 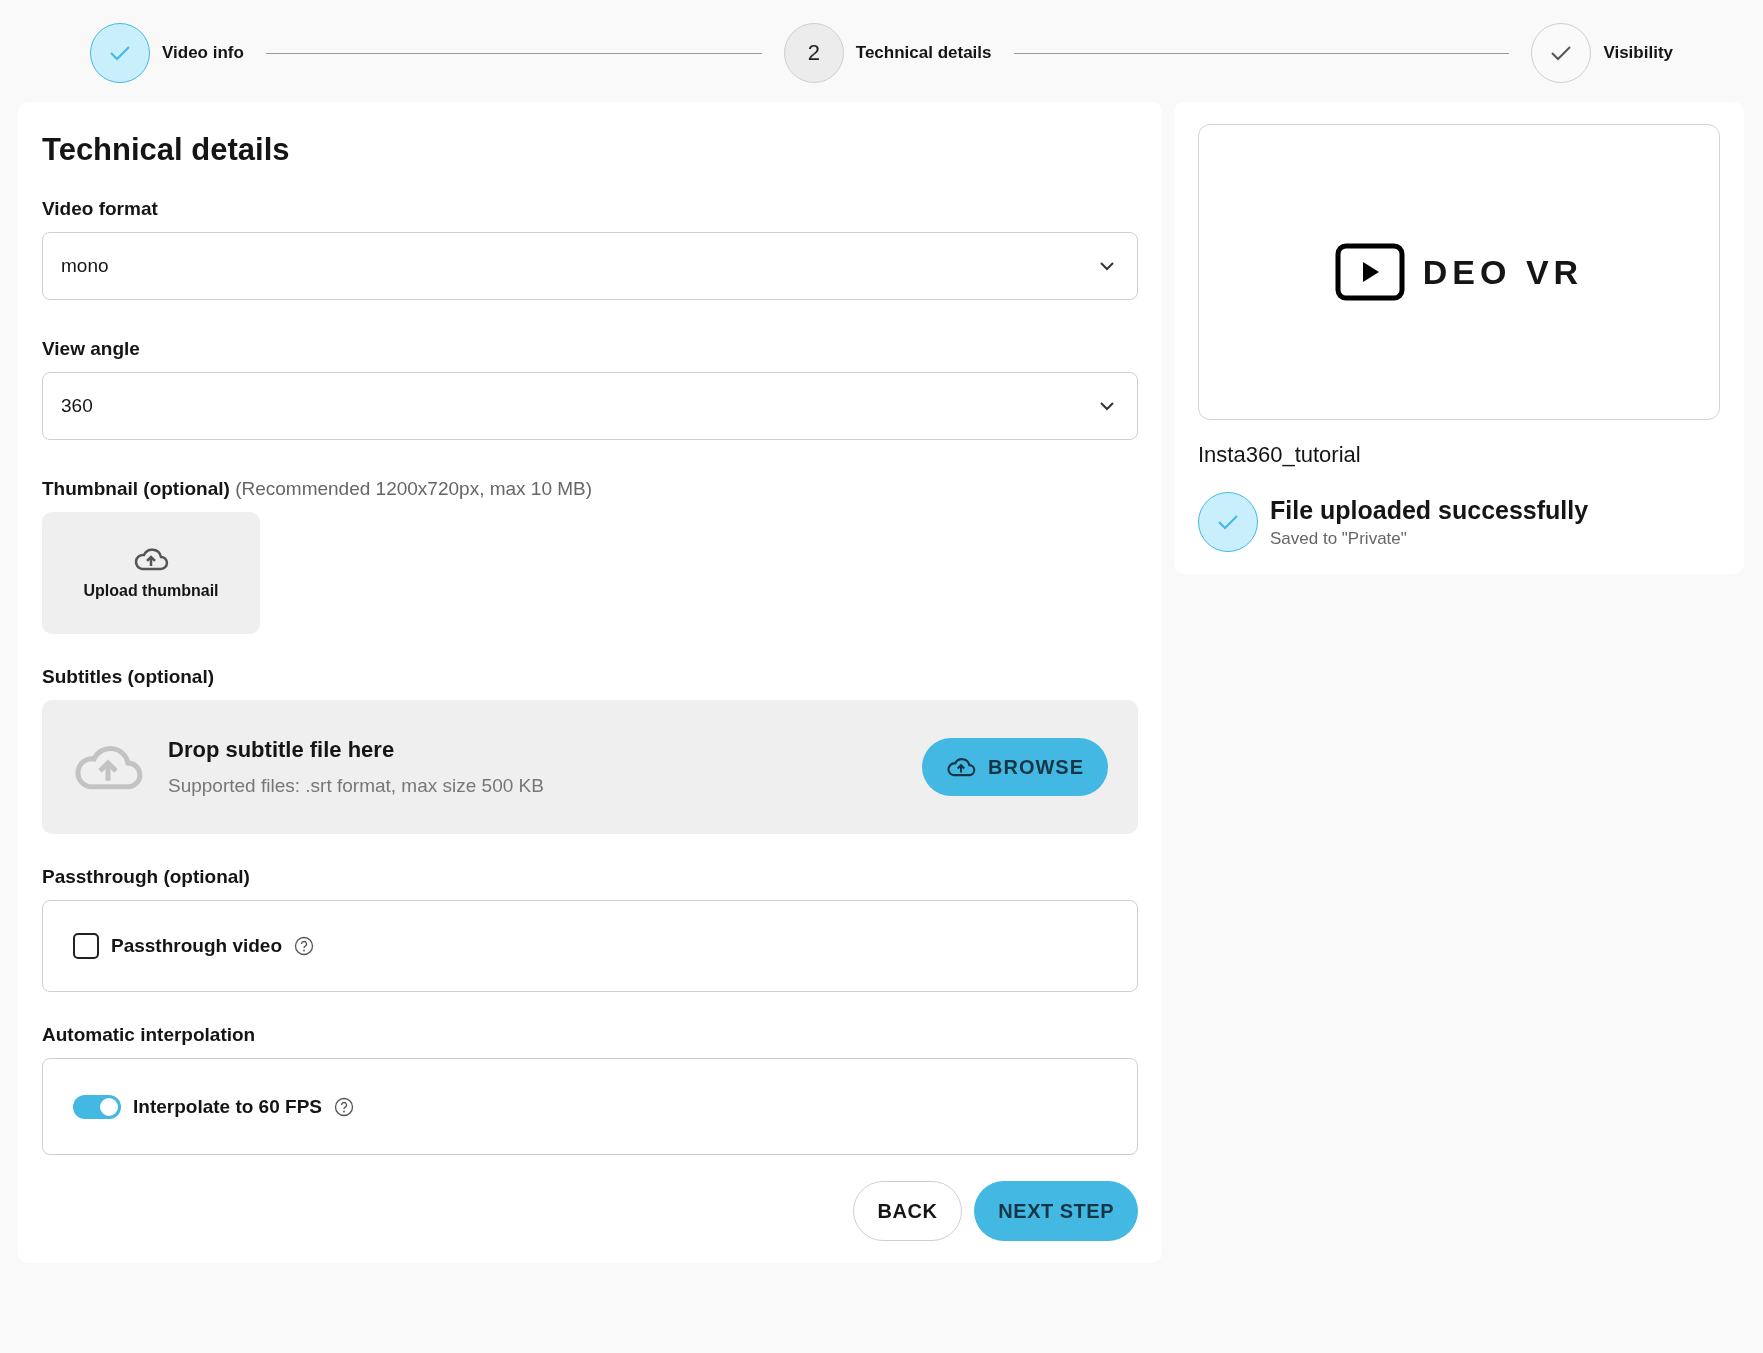 What do you see at coordinates (590, 406) in the screenshot?
I see `view-angle-select: 360` at bounding box center [590, 406].